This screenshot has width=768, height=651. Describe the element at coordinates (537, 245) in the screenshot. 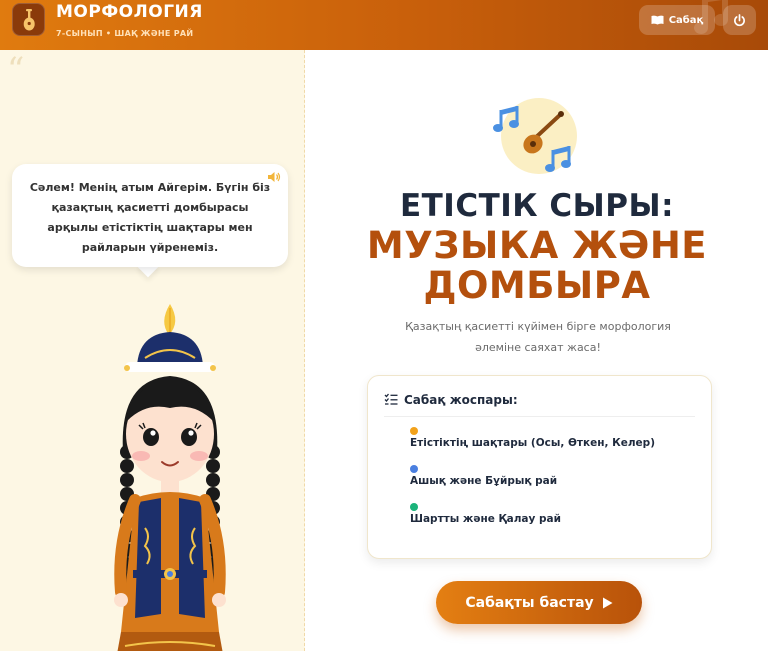

I see `hero-title-line-2: МУЗЫКА ЖӘНЕ` at that location.